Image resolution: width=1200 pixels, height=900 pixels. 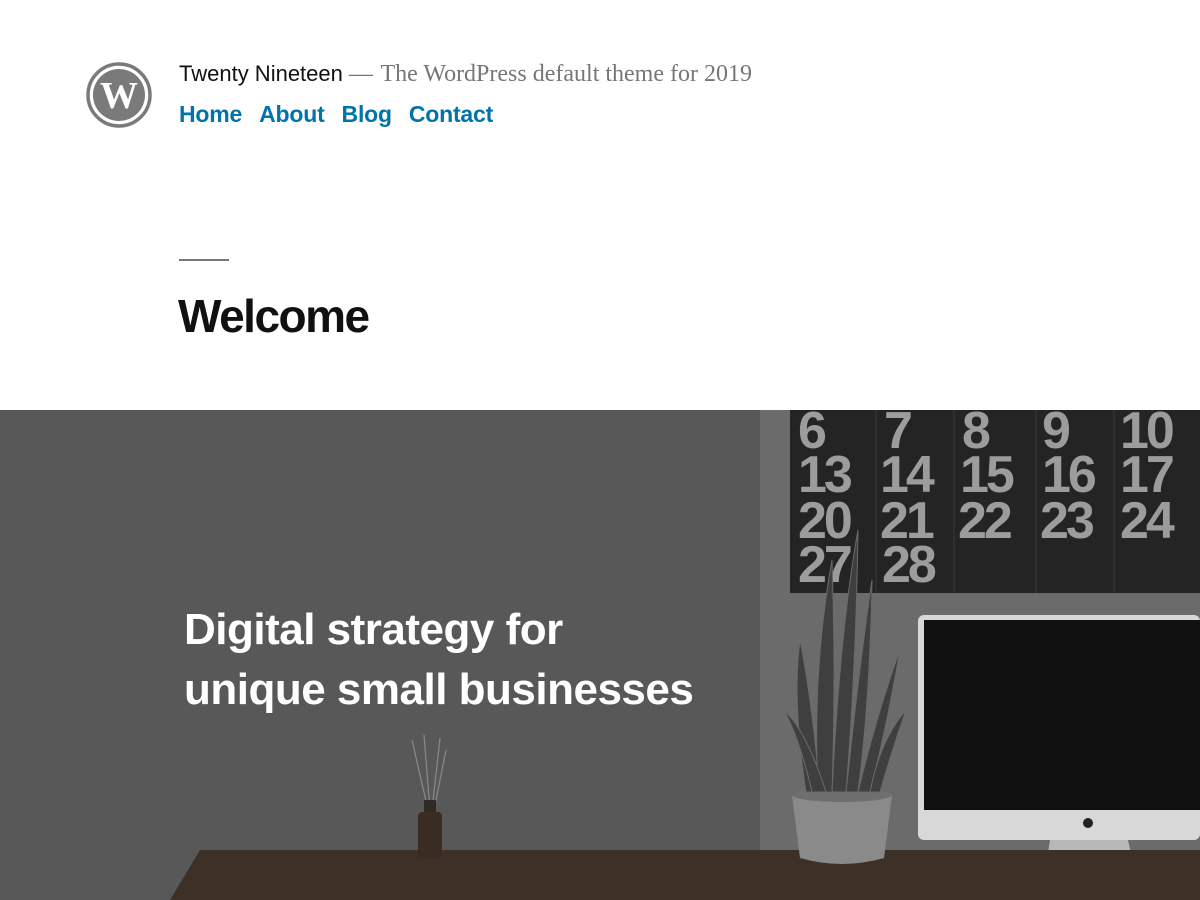 I want to click on svg-text: W, so click(x=119, y=96).